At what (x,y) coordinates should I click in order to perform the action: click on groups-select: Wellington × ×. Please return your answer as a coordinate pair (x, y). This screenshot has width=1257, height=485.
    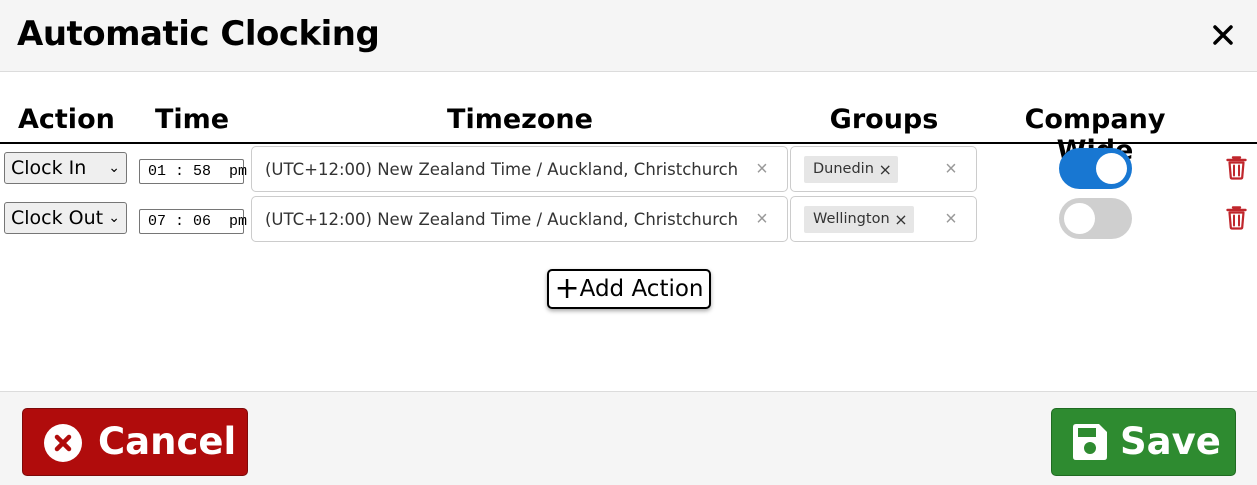
    Looking at the image, I should click on (883, 219).